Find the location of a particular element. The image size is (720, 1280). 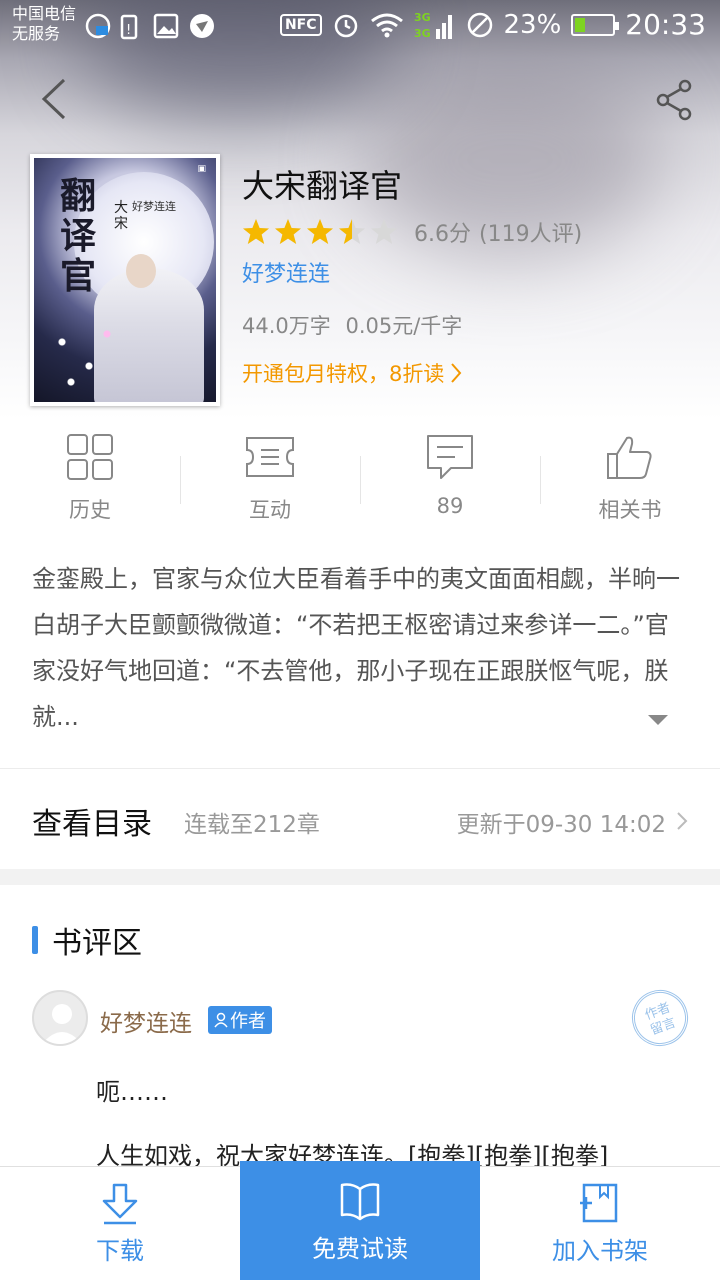

download-icon is located at coordinates (120, 1204).